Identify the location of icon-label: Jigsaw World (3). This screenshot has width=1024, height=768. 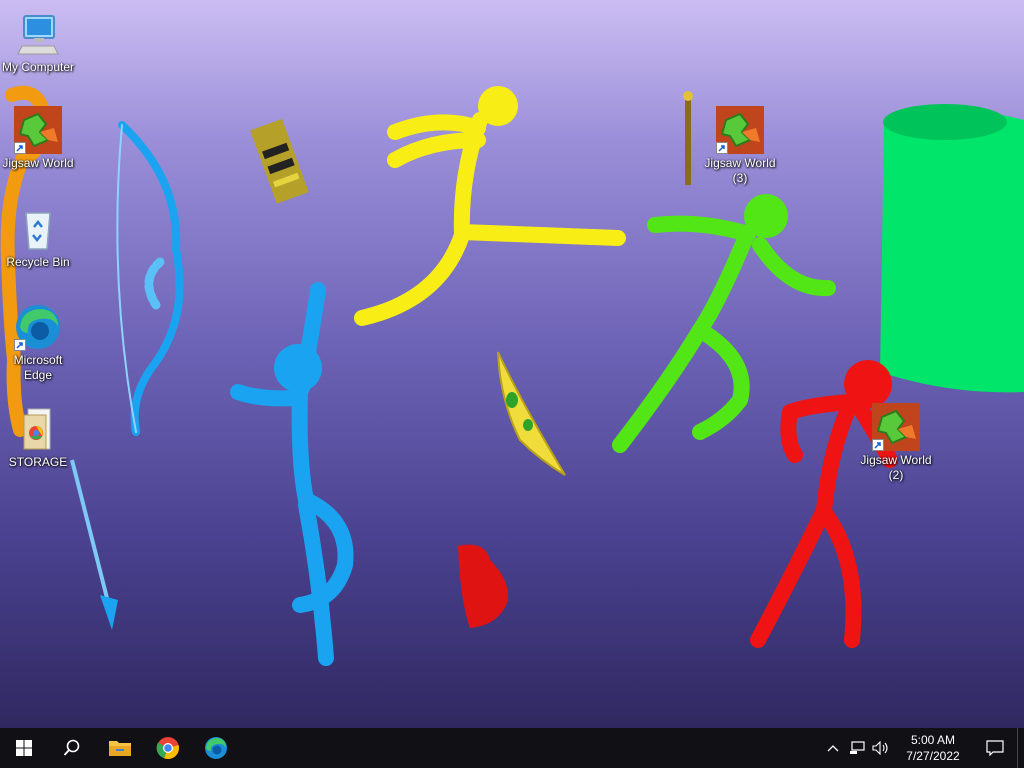
(740, 170).